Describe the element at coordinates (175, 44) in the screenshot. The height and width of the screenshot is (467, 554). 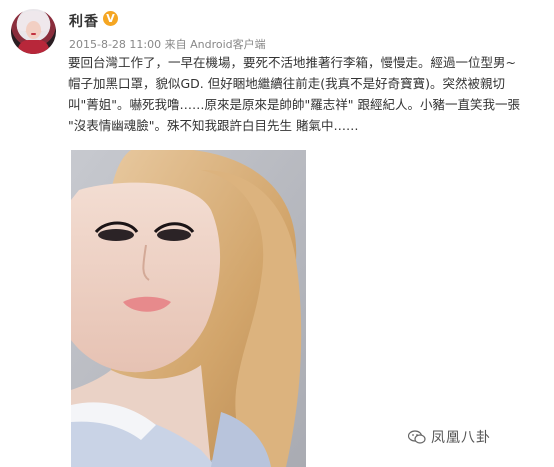
I see `post-source-prefix: 来自` at that location.